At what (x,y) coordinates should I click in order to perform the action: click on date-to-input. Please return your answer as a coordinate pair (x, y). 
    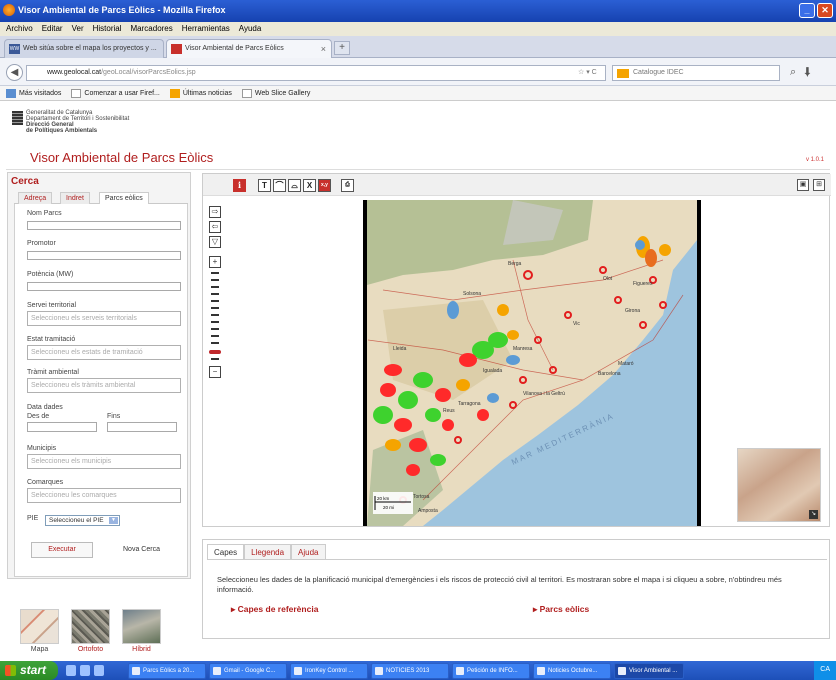
    Looking at the image, I should click on (142, 427).